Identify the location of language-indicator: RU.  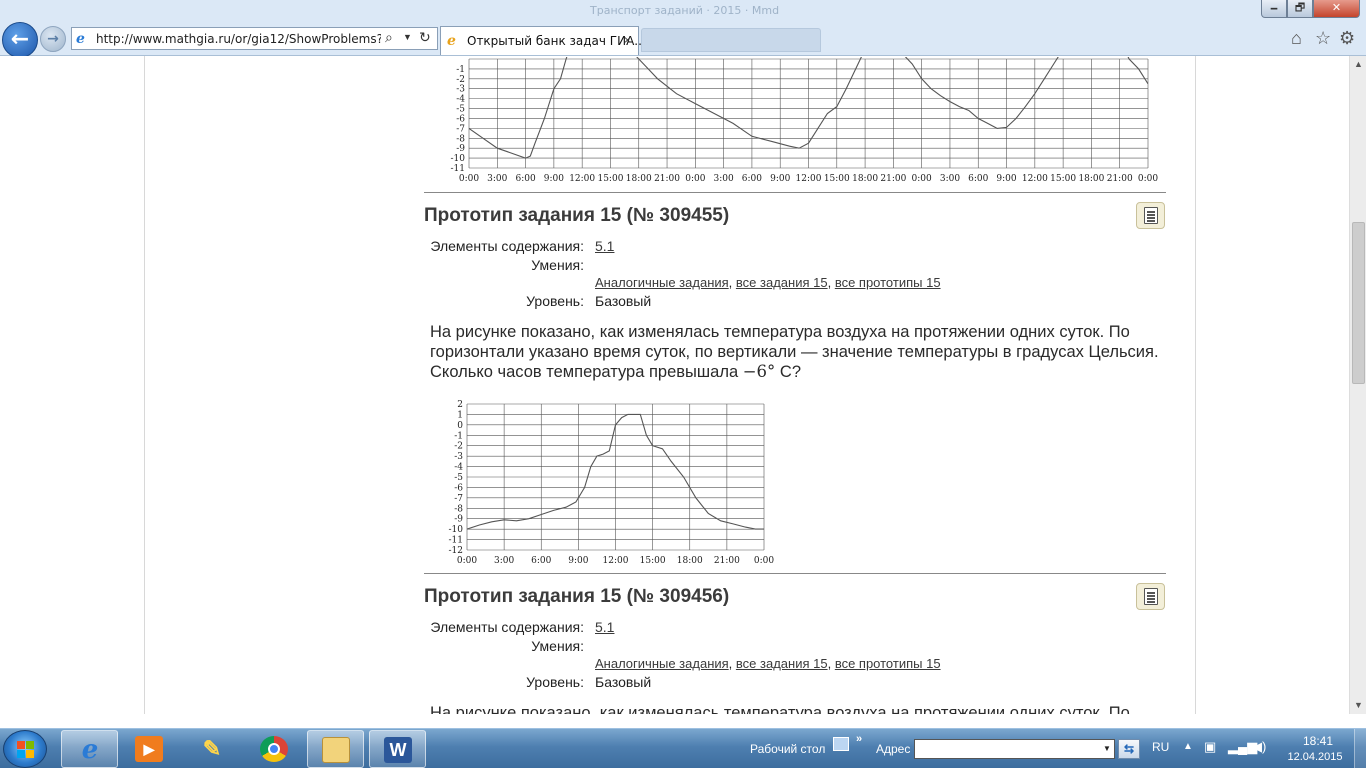
(1160, 747).